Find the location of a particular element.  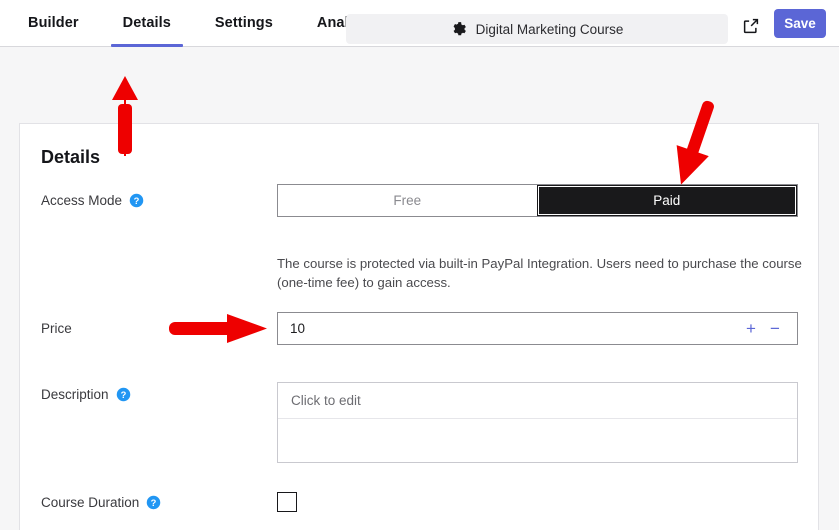

open-in-new-tab-button is located at coordinates (751, 26).